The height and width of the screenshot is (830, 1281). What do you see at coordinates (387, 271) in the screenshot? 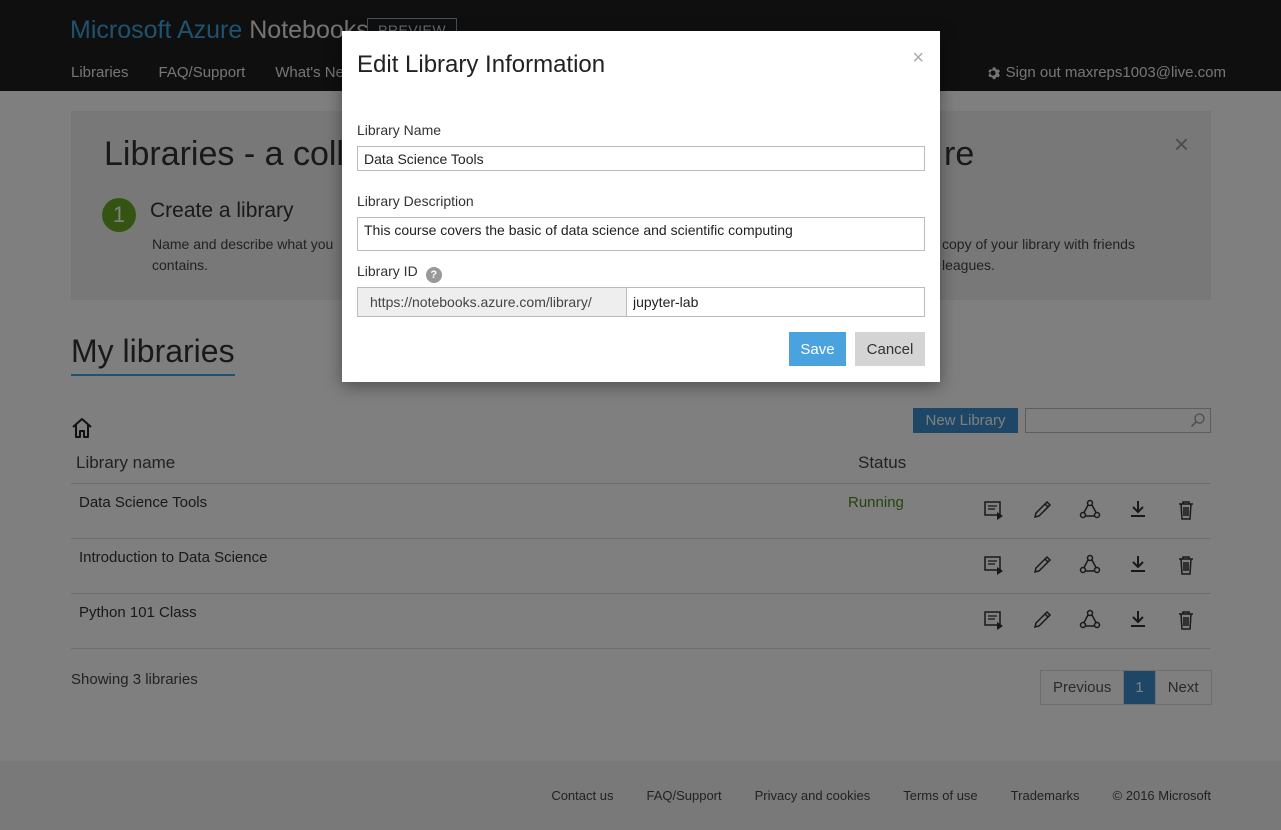
I see `library-id-label-text: Library ID` at bounding box center [387, 271].